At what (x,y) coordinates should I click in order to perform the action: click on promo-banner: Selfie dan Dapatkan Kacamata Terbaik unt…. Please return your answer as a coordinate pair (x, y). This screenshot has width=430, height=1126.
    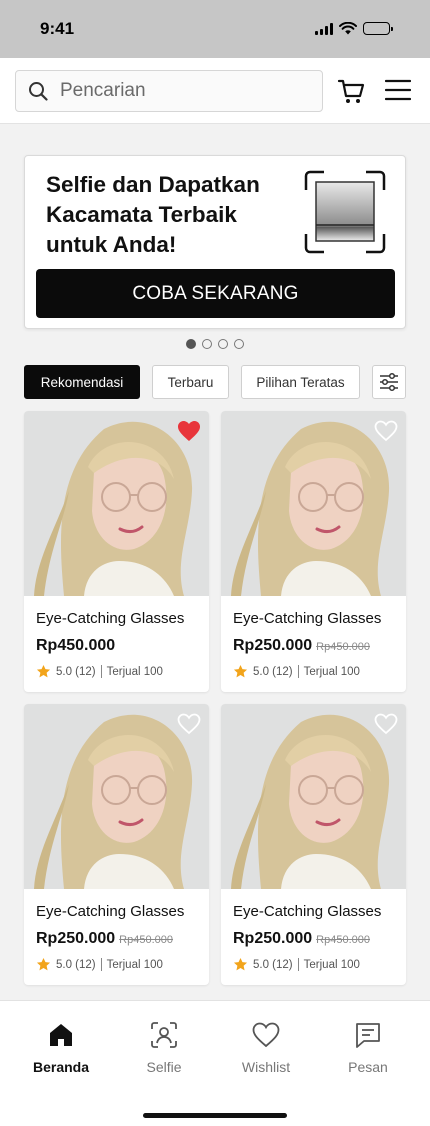
    Looking at the image, I should click on (215, 242).